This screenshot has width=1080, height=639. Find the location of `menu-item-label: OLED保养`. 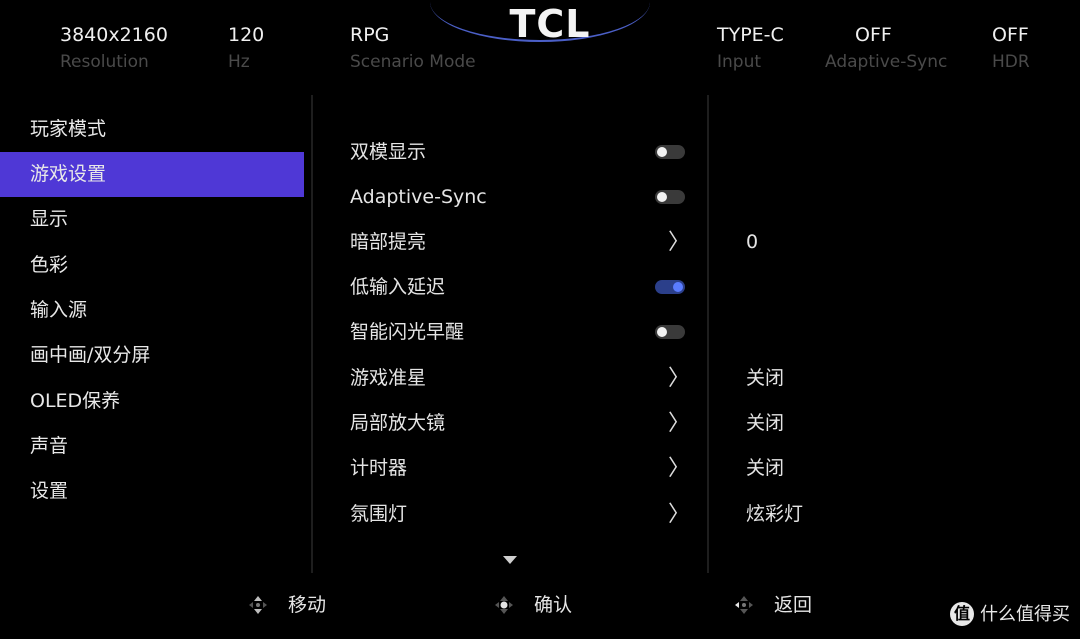

menu-item-label: OLED保养 is located at coordinates (75, 401).